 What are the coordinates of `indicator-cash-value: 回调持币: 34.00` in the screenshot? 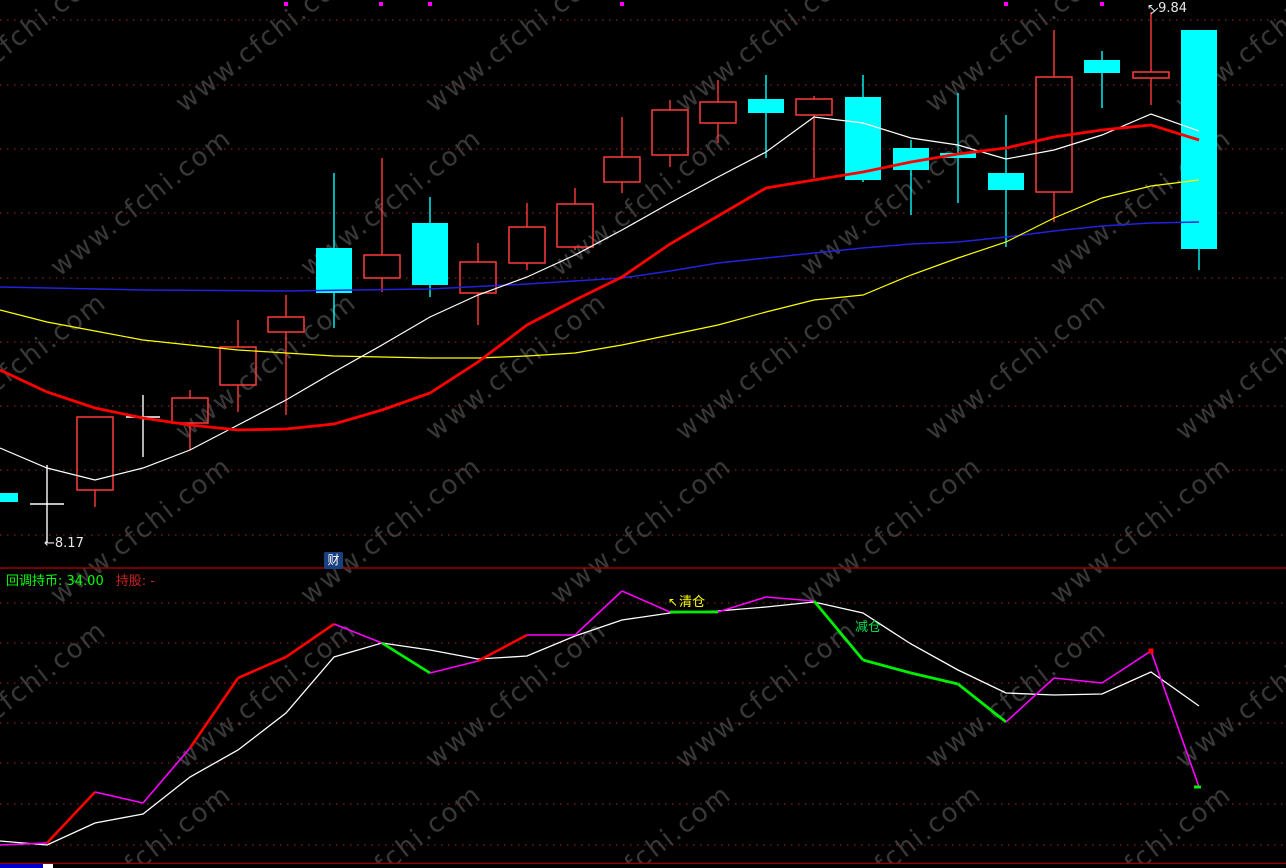 It's located at (55, 581).